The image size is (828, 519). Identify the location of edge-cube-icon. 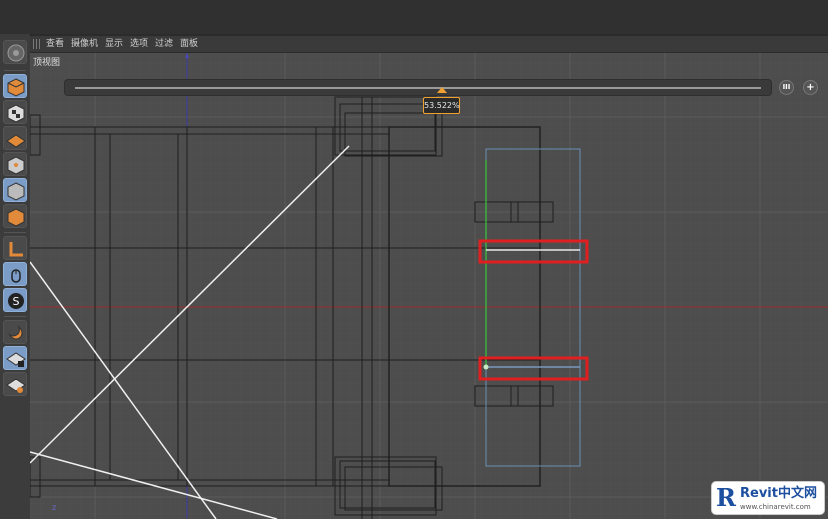
(15, 190).